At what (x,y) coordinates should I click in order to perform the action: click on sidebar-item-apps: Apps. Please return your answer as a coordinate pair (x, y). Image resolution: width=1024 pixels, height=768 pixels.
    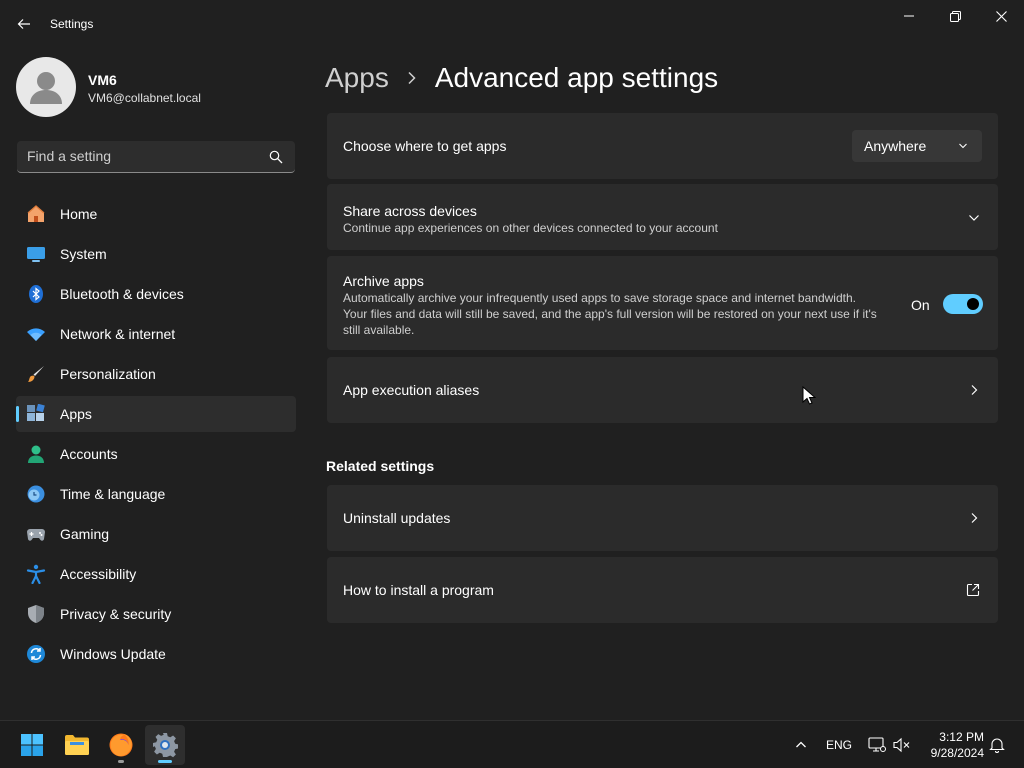
    Looking at the image, I should click on (156, 414).